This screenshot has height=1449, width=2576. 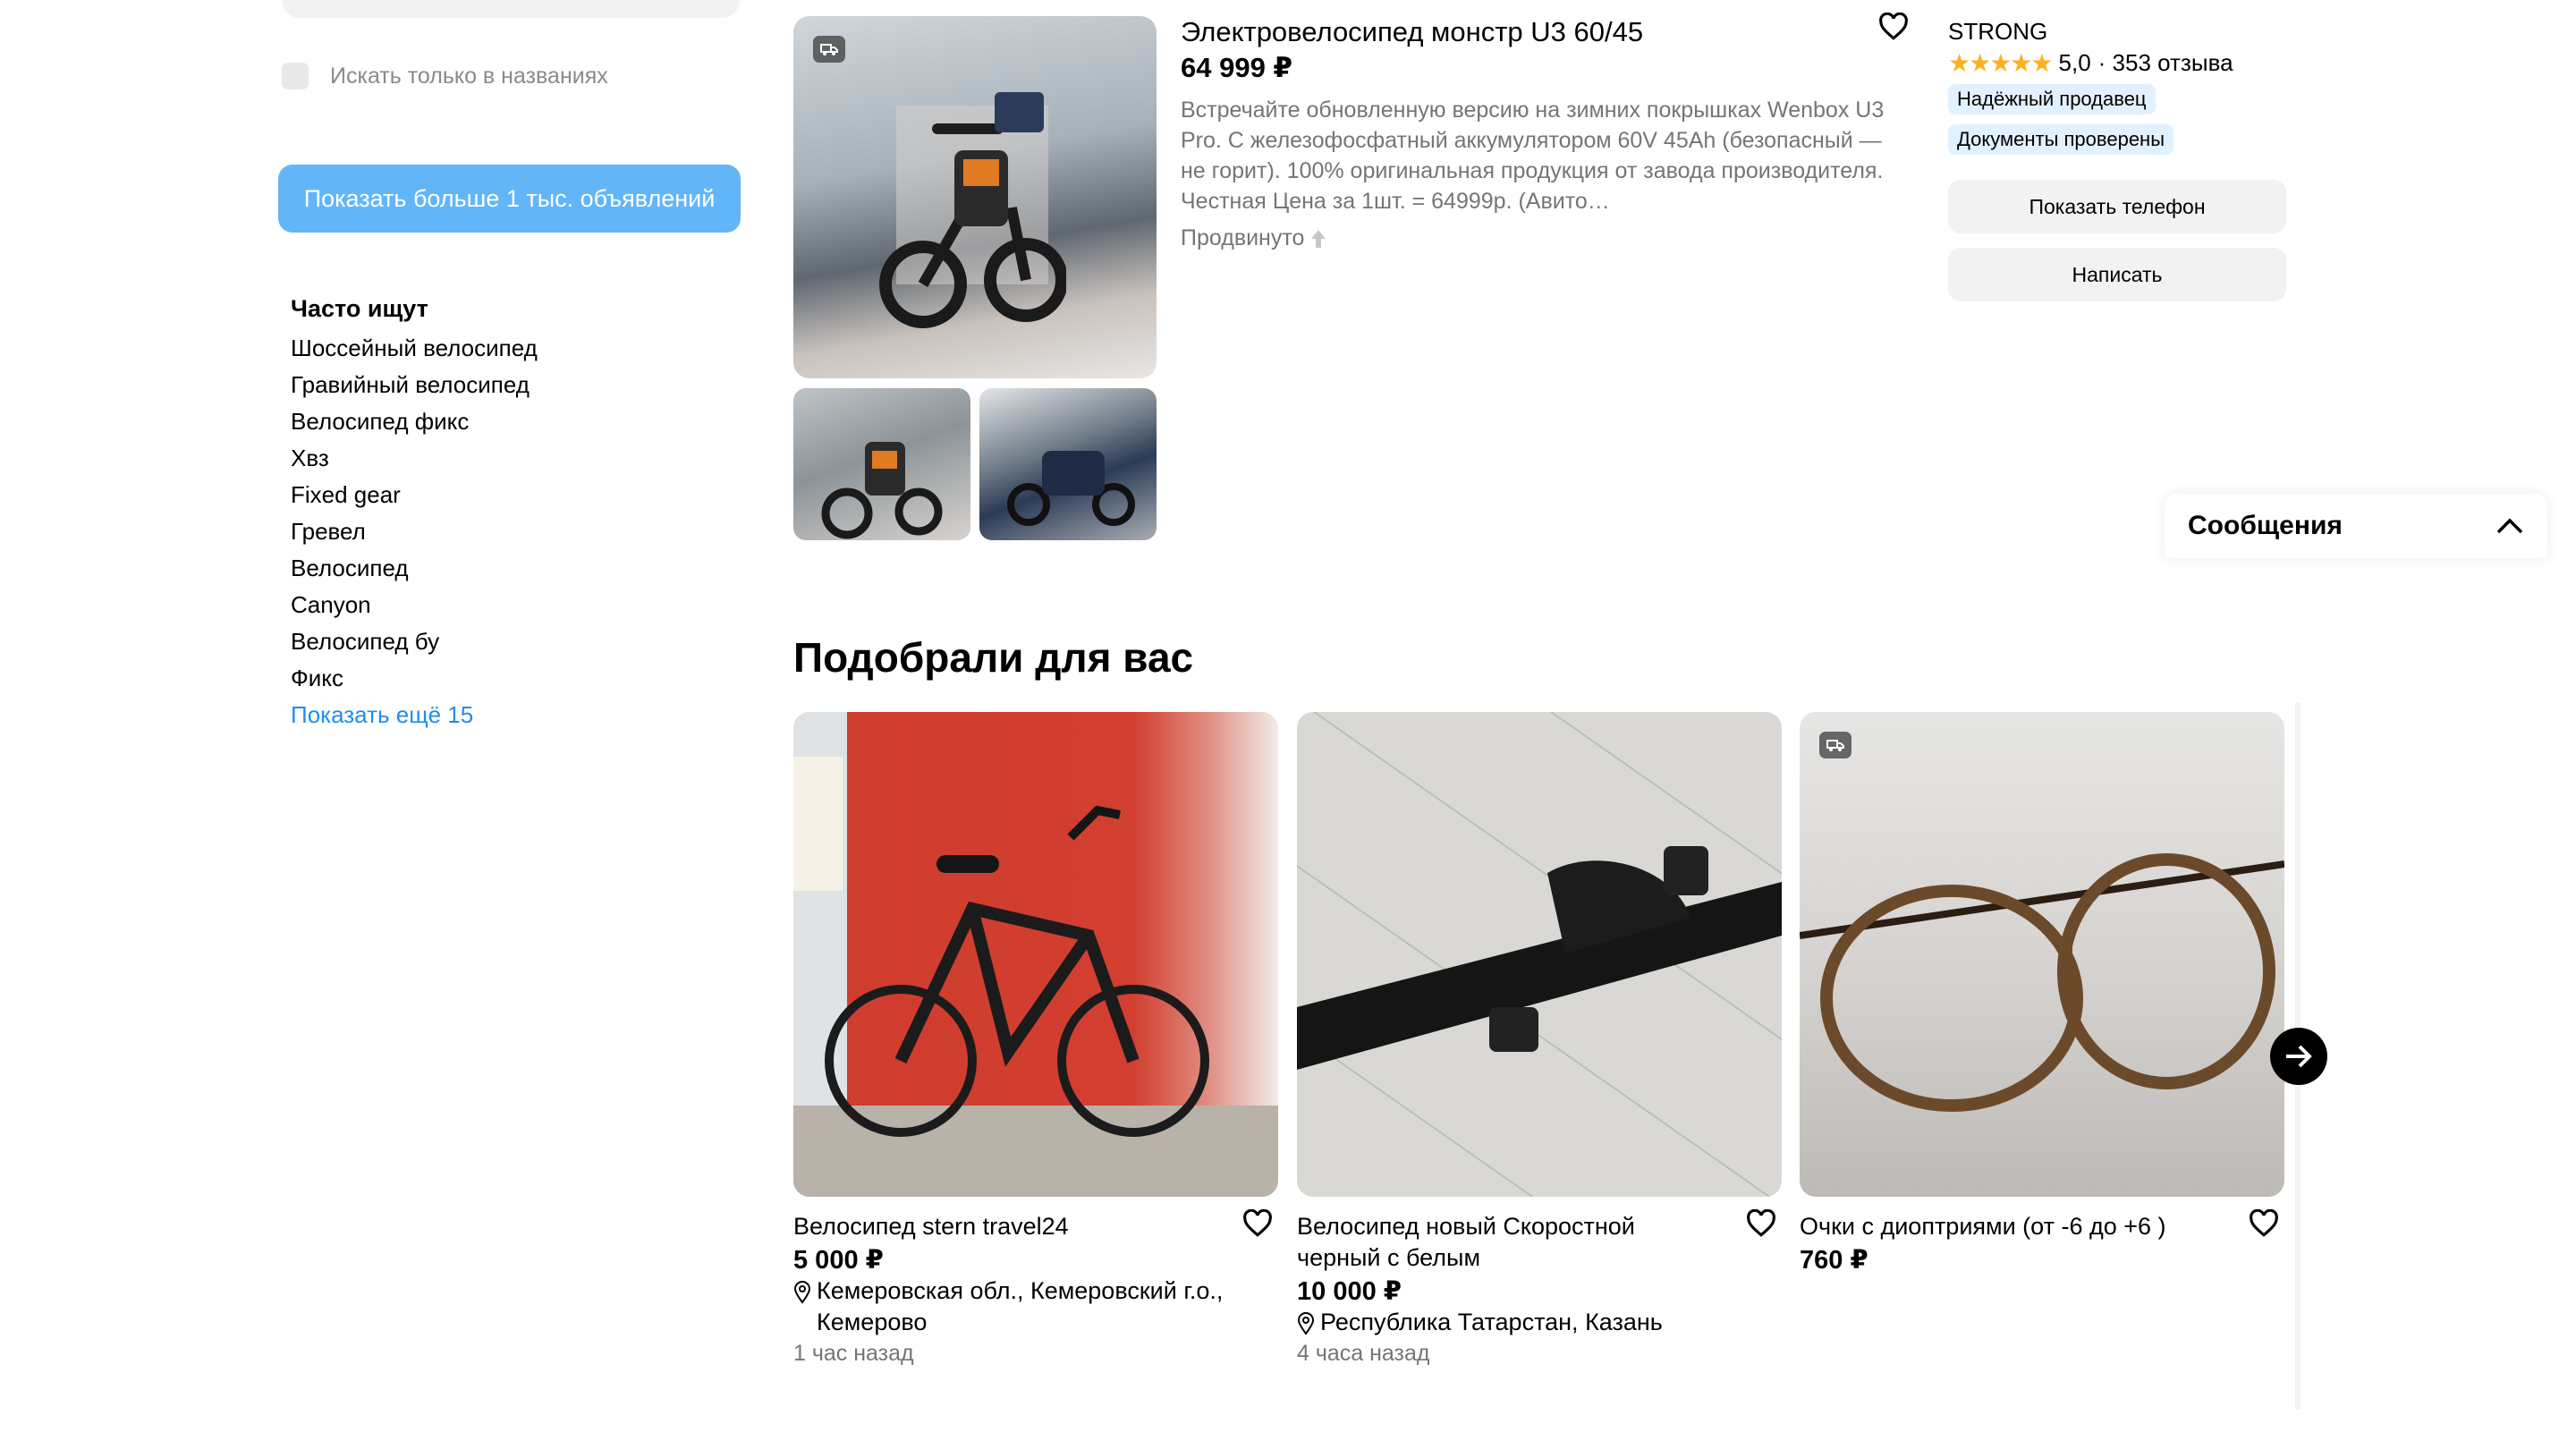 I want to click on only-titles-label: Искать только в названиях, so click(x=469, y=76).